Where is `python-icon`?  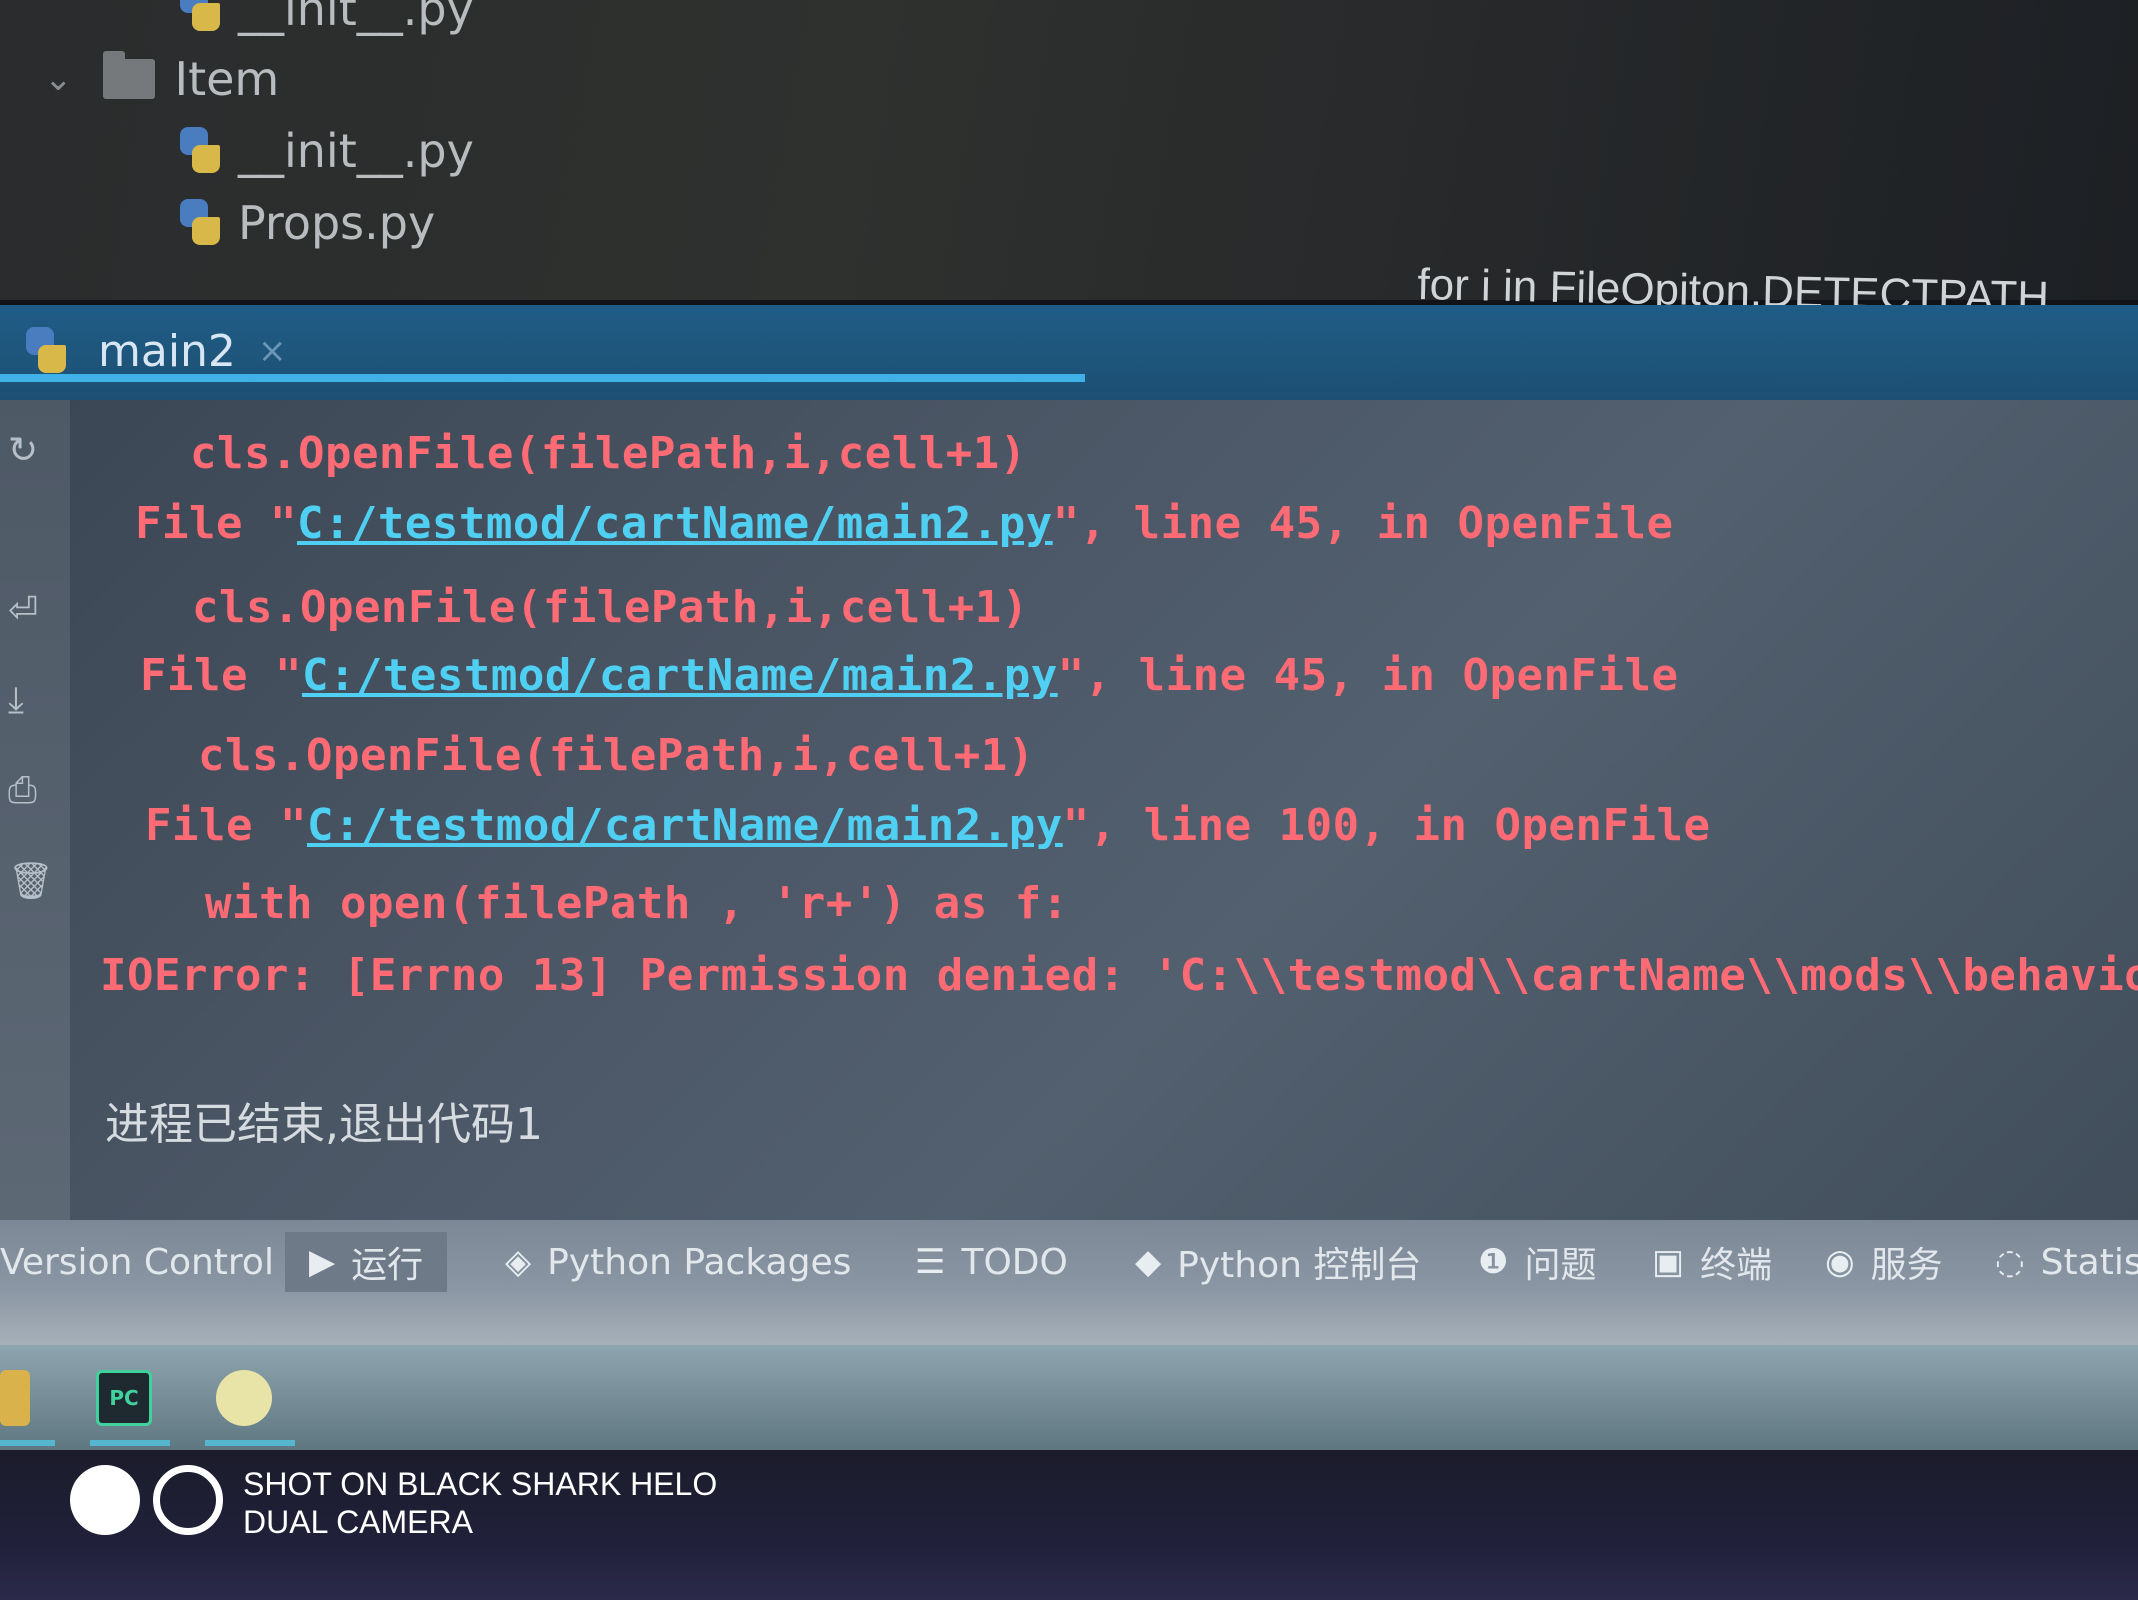 python-icon is located at coordinates (47, 351).